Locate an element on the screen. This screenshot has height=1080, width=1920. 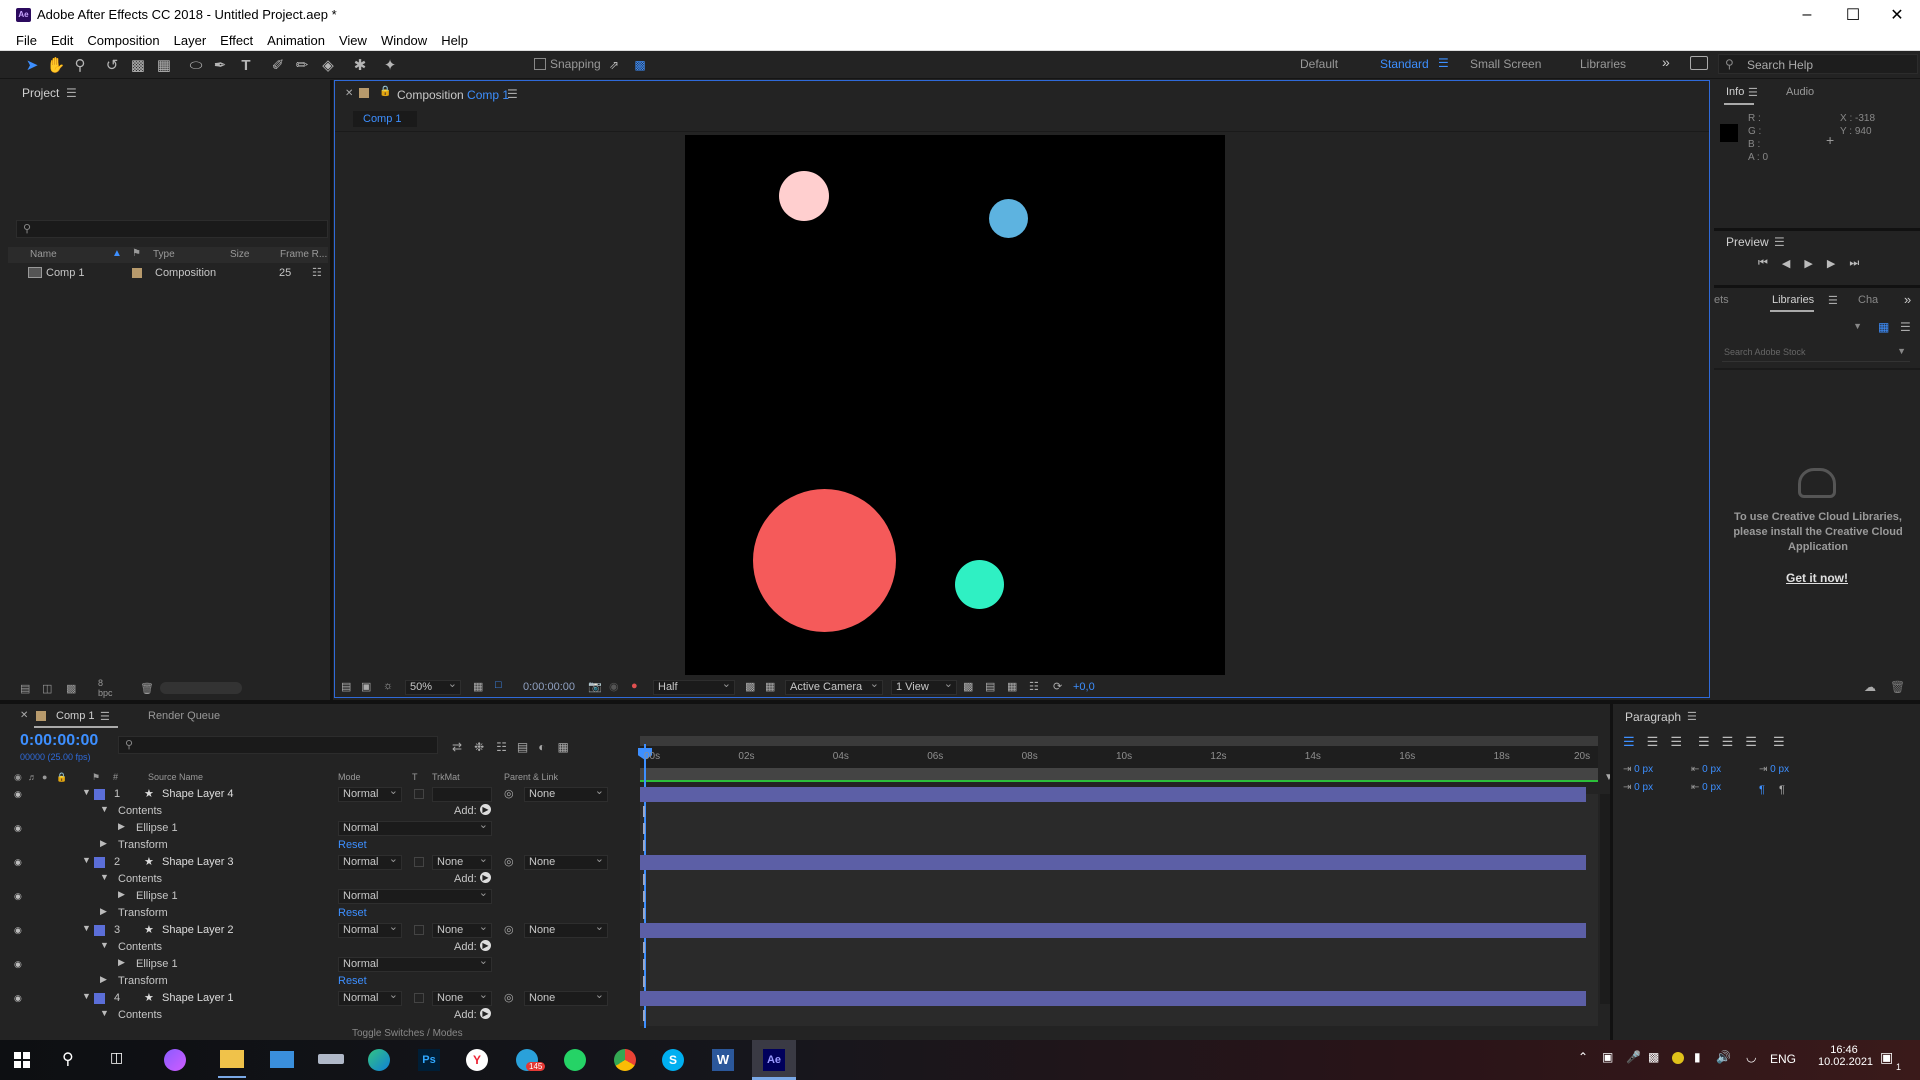
after-effects-icon: Ae is located at coordinates (774, 1060).